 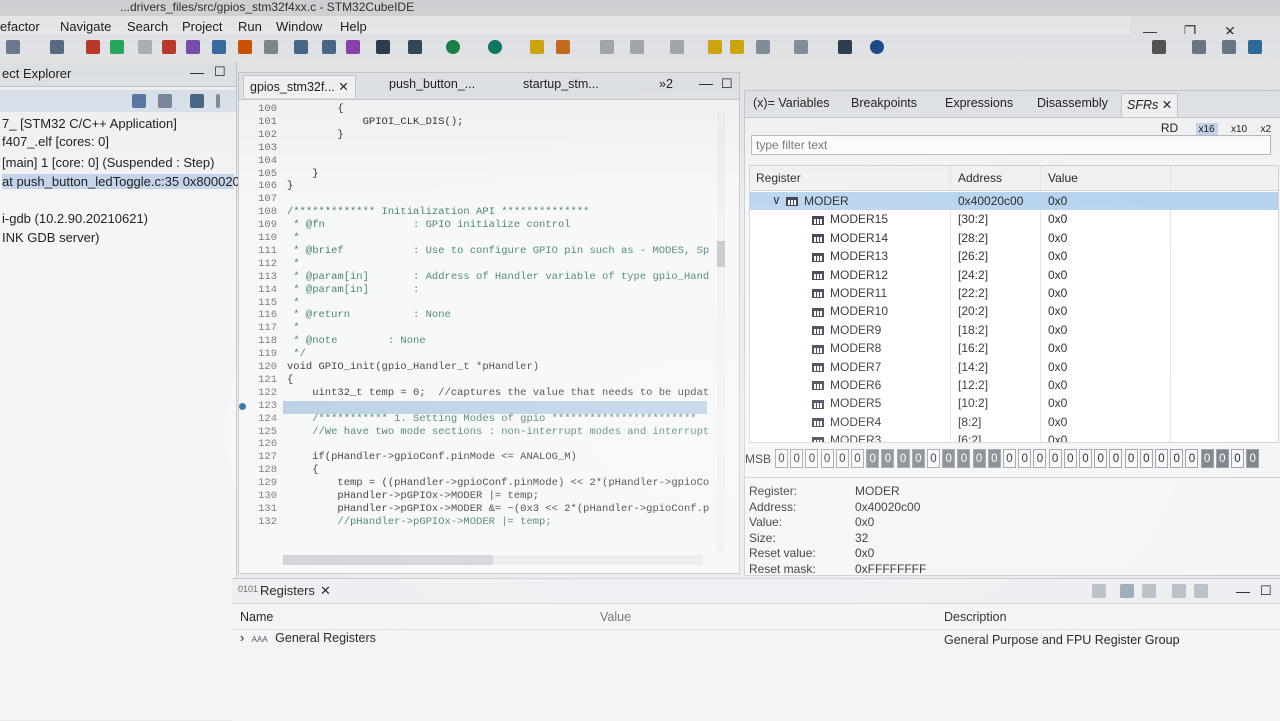 What do you see at coordinates (108, 162) in the screenshot?
I see `debug-thread-item: [main] 1 [core: 0] (Suspended : Step)` at bounding box center [108, 162].